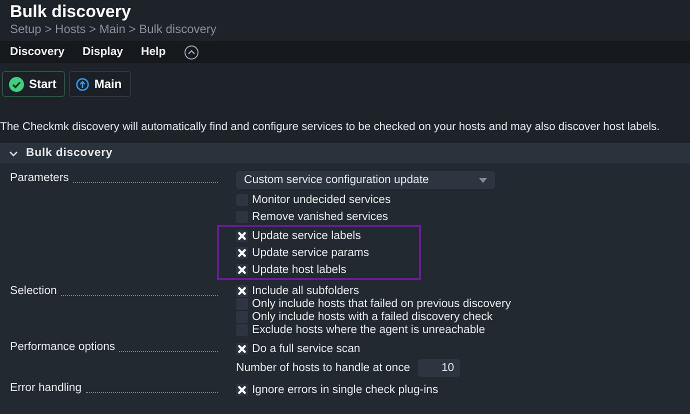 The image size is (690, 414). What do you see at coordinates (345, 390) in the screenshot?
I see `checkbox-label: Ignore errors in single check plug-ins` at bounding box center [345, 390].